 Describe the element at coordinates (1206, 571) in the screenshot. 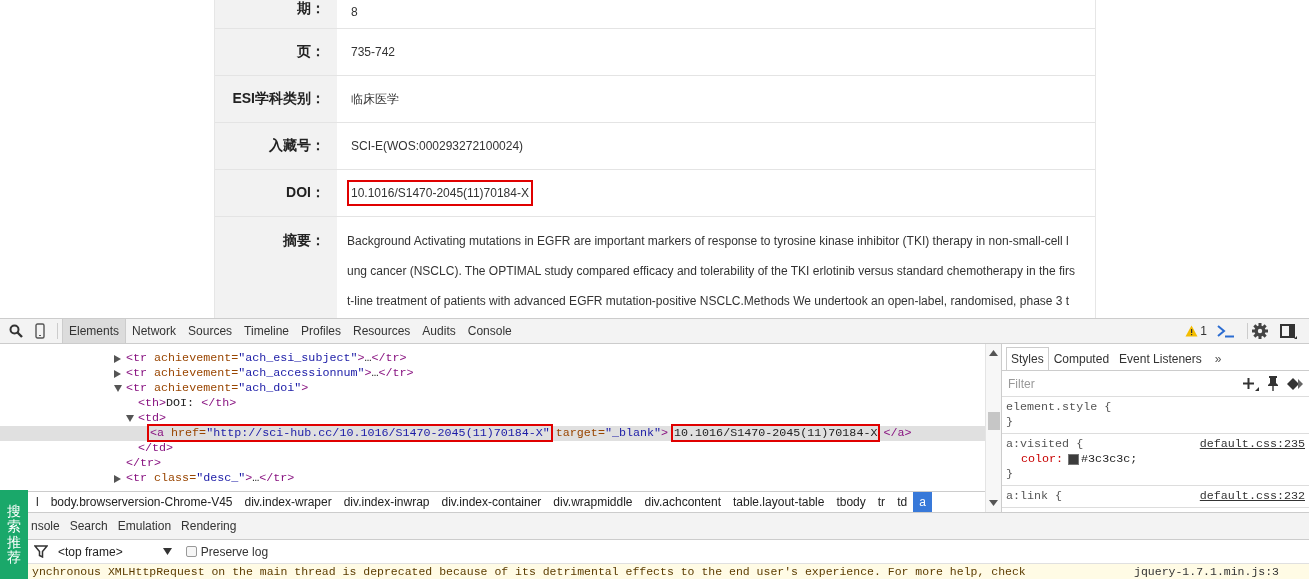

I see `source-link: jquery-1.7.1.min.js:3` at that location.